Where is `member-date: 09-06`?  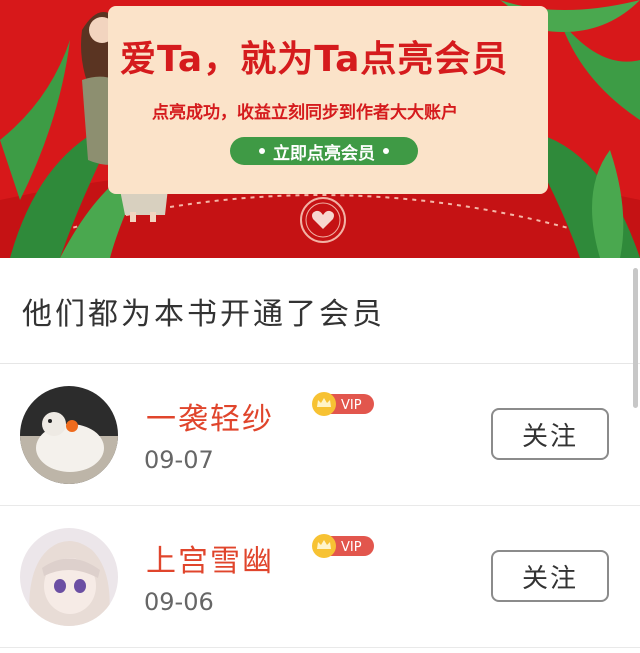
member-date: 09-06 is located at coordinates (179, 602).